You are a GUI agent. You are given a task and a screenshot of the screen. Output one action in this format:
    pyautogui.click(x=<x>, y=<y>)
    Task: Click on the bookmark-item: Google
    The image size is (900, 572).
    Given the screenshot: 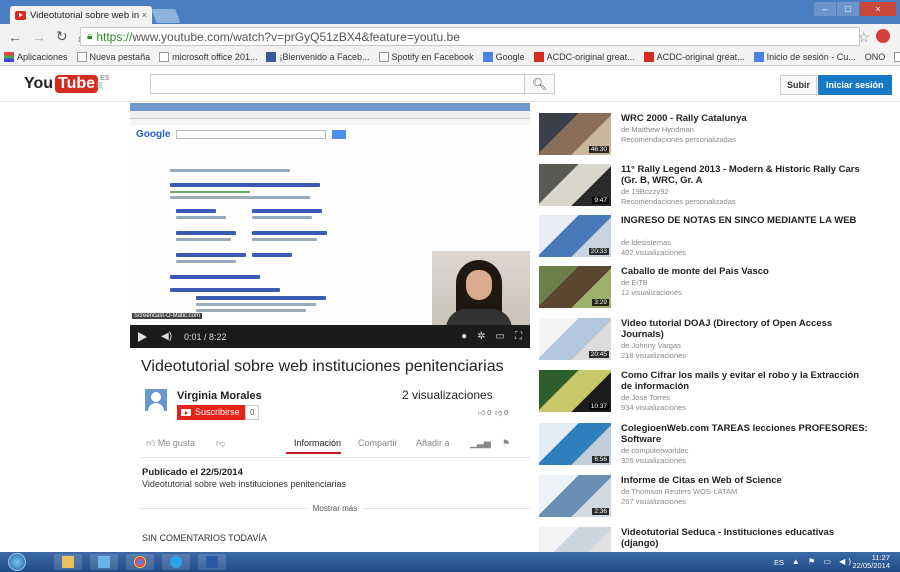 What is the action you would take?
    pyautogui.click(x=503, y=57)
    